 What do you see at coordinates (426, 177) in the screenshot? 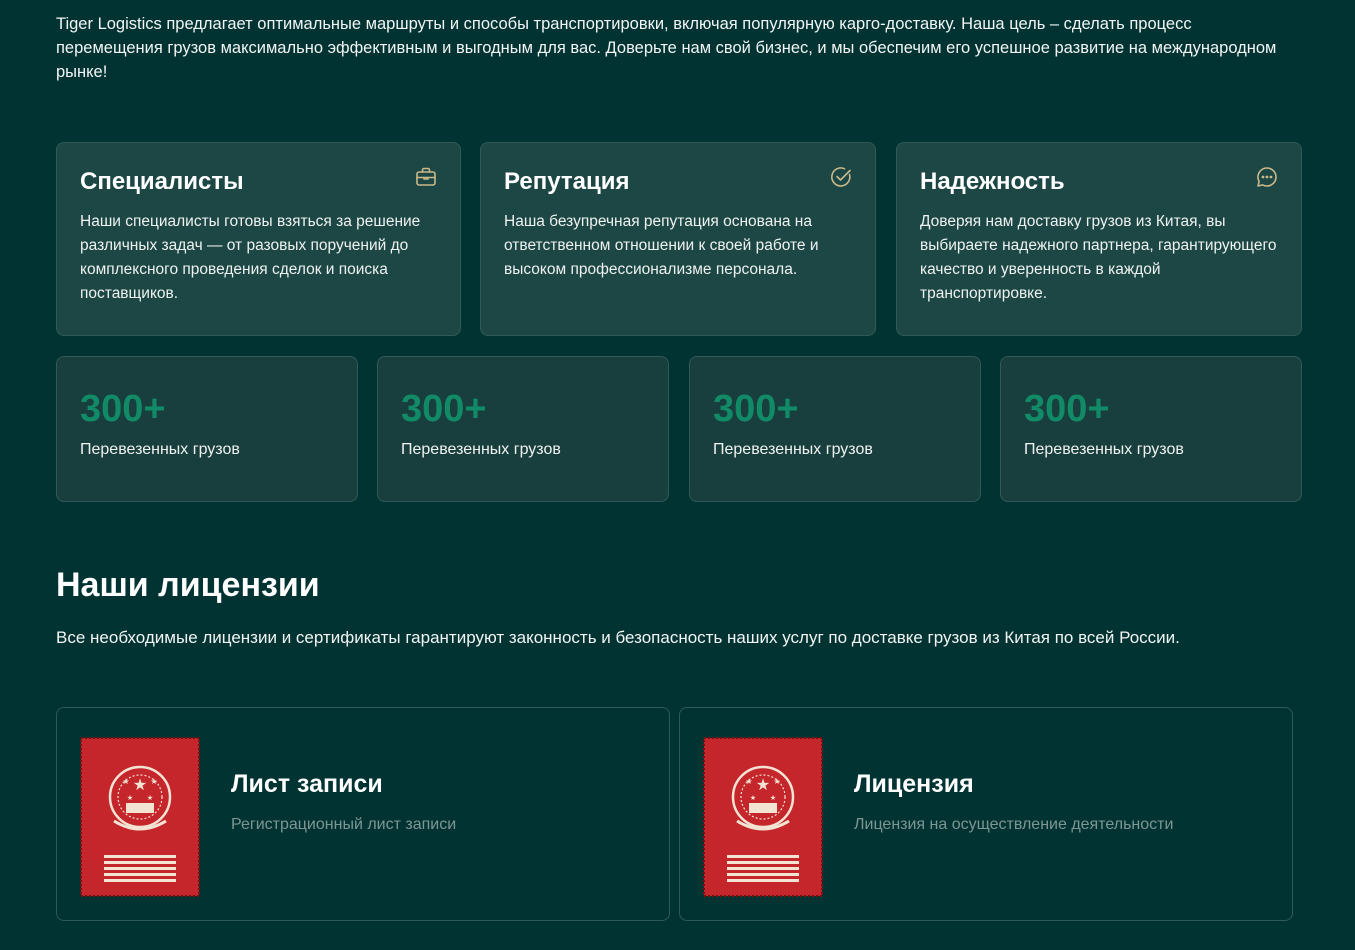
I see `briefcase-icon` at bounding box center [426, 177].